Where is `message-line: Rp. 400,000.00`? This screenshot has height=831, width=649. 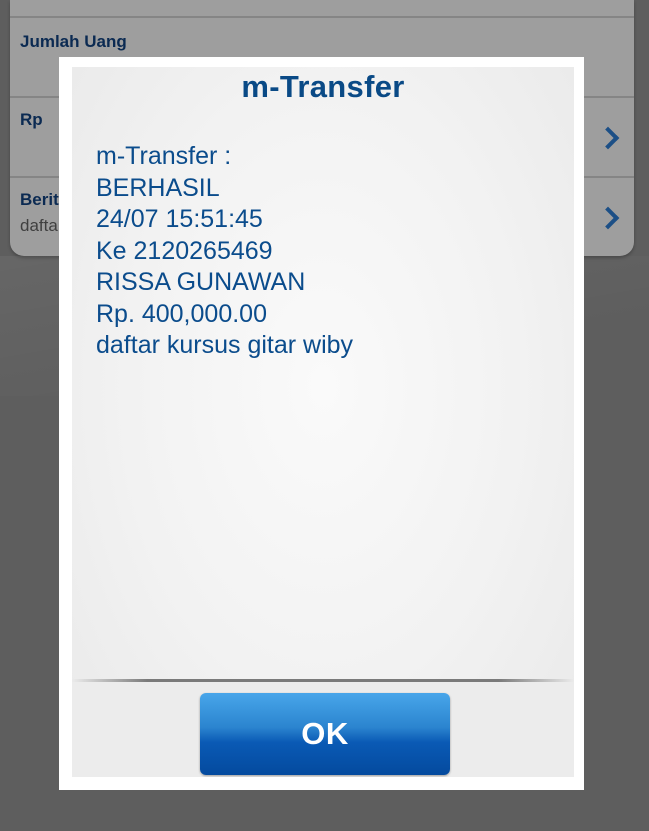 message-line: Rp. 400,000.00 is located at coordinates (181, 313).